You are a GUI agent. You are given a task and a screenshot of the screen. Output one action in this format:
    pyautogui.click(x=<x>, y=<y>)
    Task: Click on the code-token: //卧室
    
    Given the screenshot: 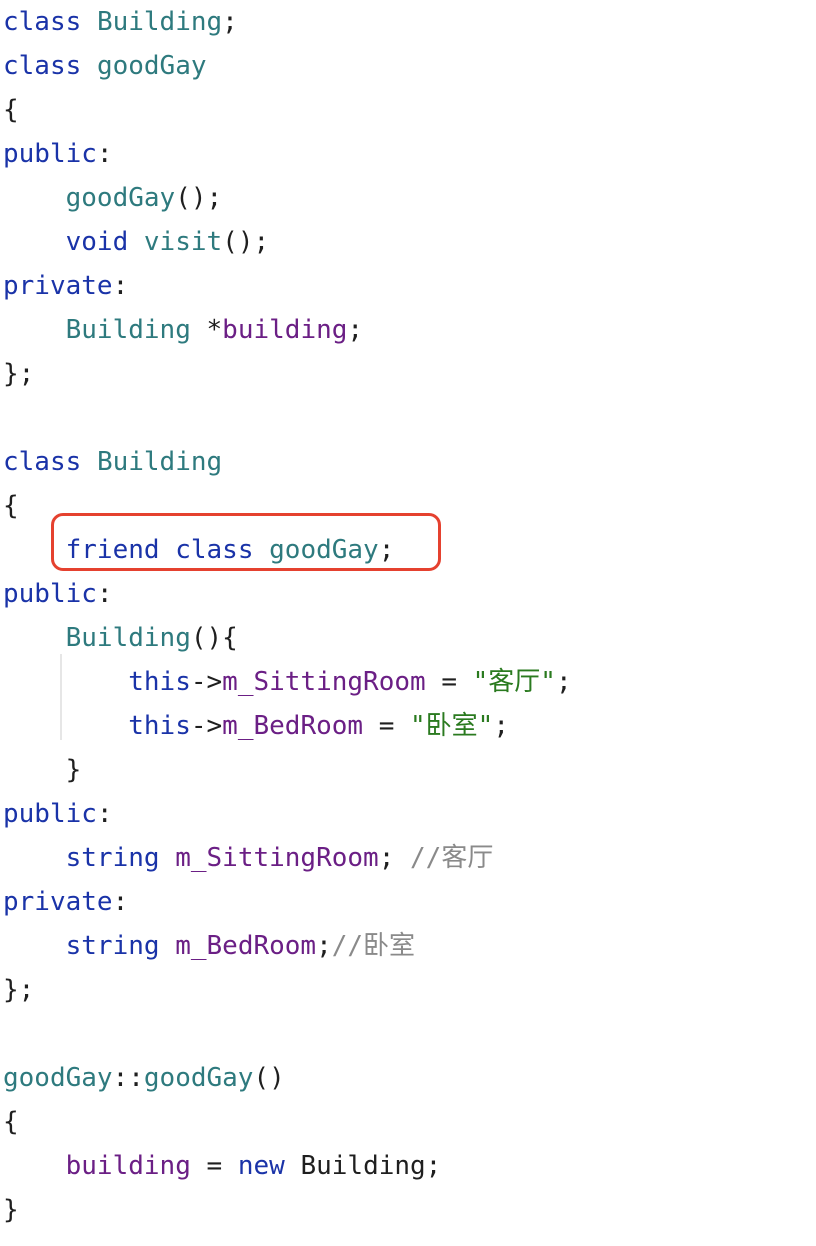 What is the action you would take?
    pyautogui.click(x=373, y=946)
    